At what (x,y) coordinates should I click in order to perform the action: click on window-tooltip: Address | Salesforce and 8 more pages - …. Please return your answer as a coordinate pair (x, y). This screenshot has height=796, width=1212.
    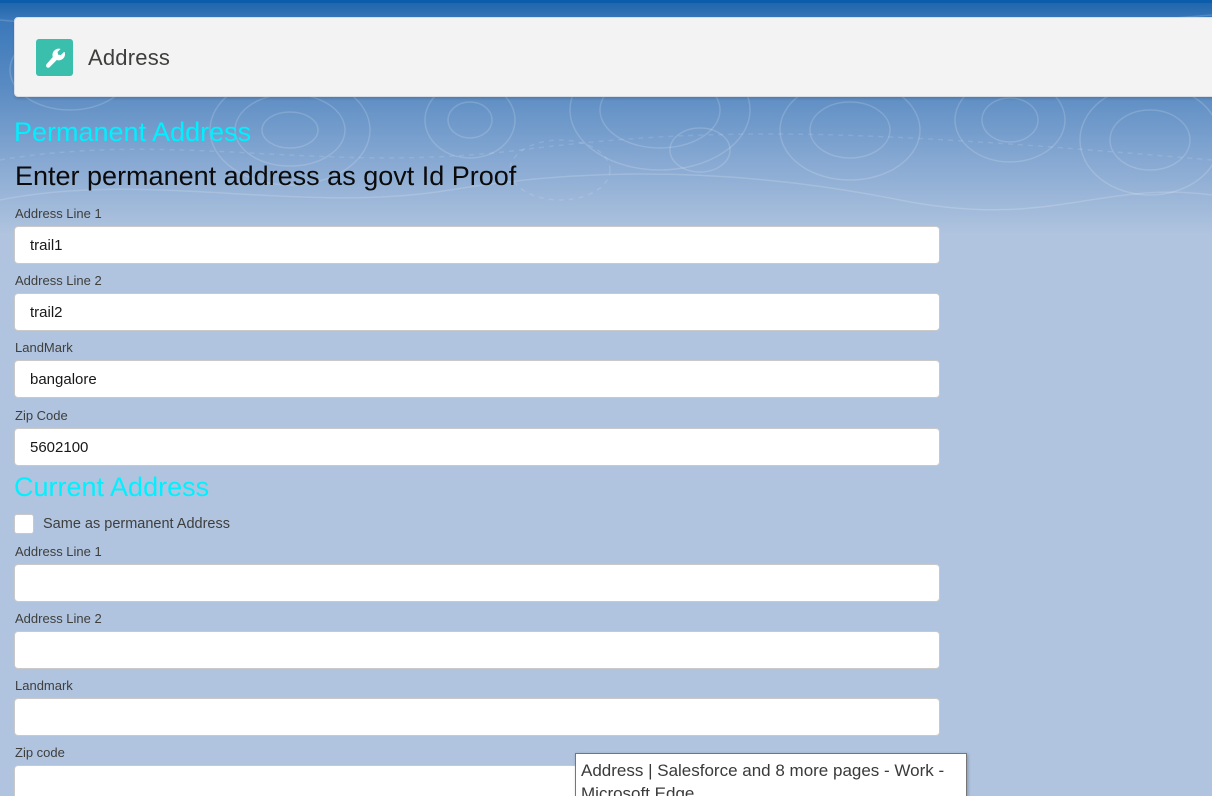
    Looking at the image, I should click on (771, 774).